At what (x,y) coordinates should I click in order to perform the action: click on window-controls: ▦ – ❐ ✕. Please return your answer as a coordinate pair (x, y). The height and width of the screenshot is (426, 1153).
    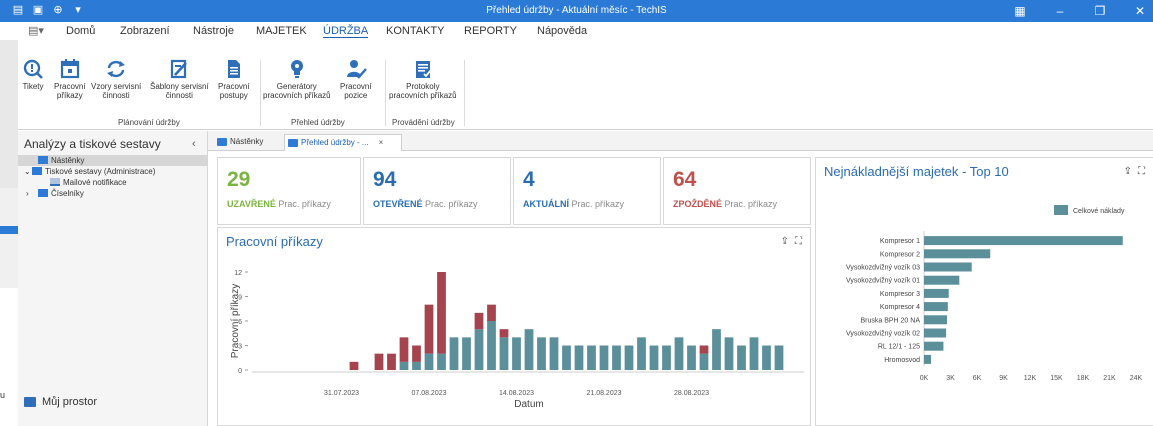
    Looking at the image, I should click on (1080, 11).